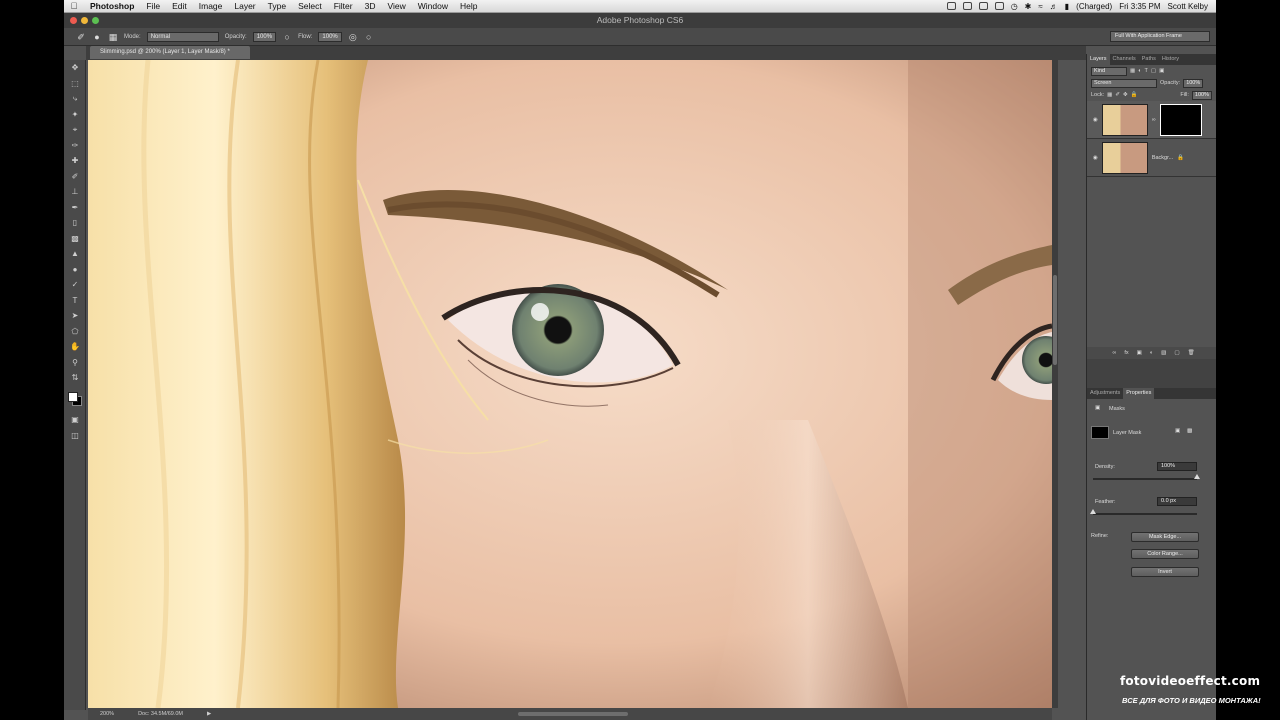 The image size is (1280, 720). Describe the element at coordinates (1132, 71) in the screenshot. I see `filter-pixel-icon: ▦` at that location.